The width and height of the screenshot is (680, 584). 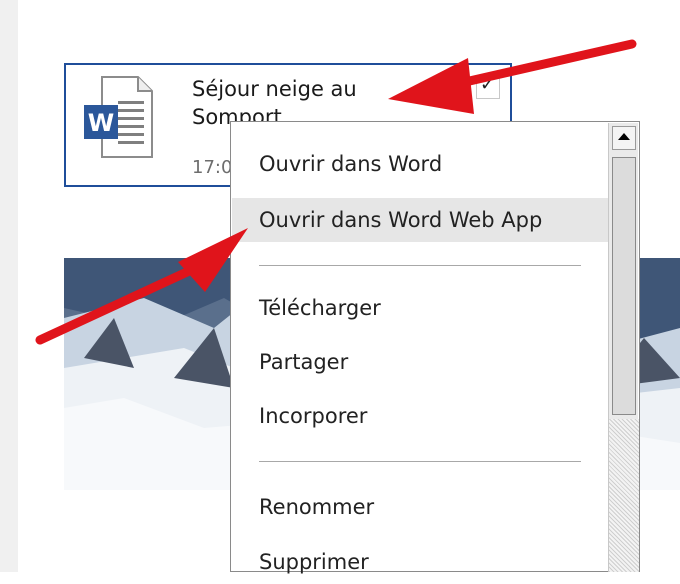 What do you see at coordinates (624, 138) in the screenshot?
I see `scroll-up-arrow-icon` at bounding box center [624, 138].